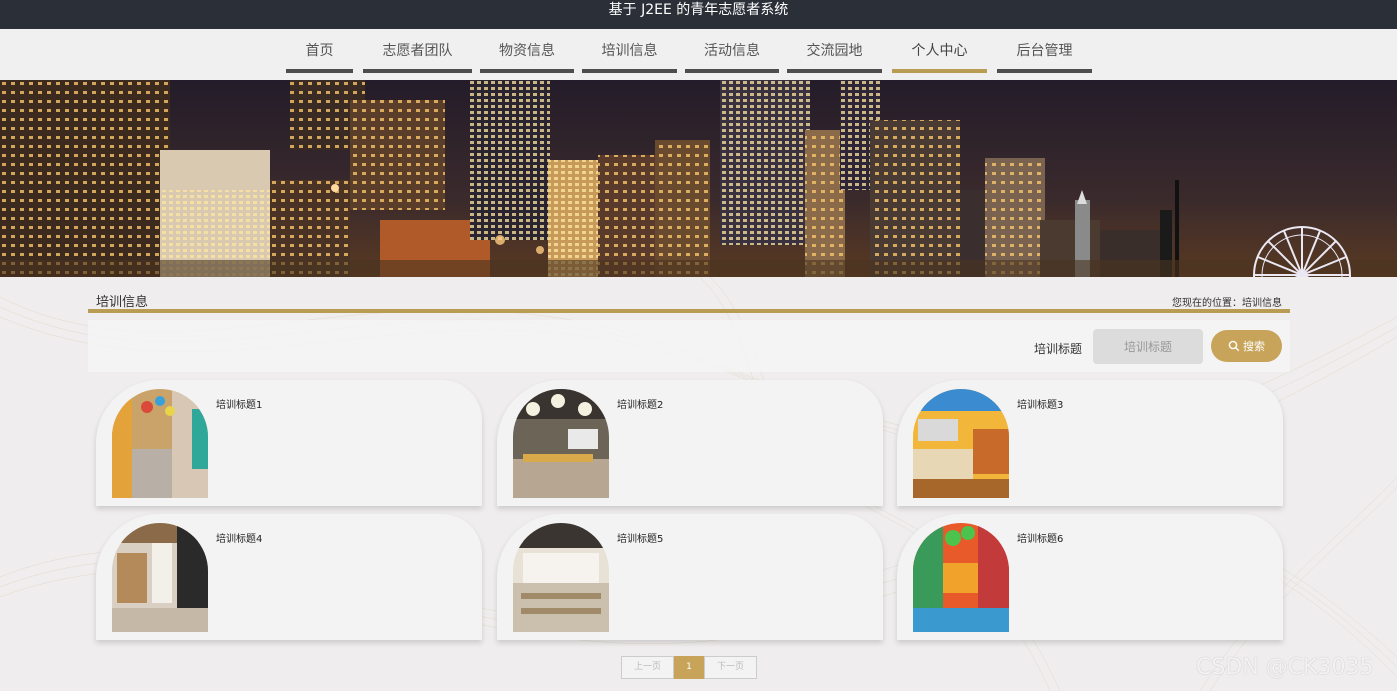 Image resolution: width=1397 pixels, height=691 pixels. Describe the element at coordinates (689, 311) in the screenshot. I see `section-divider` at that location.